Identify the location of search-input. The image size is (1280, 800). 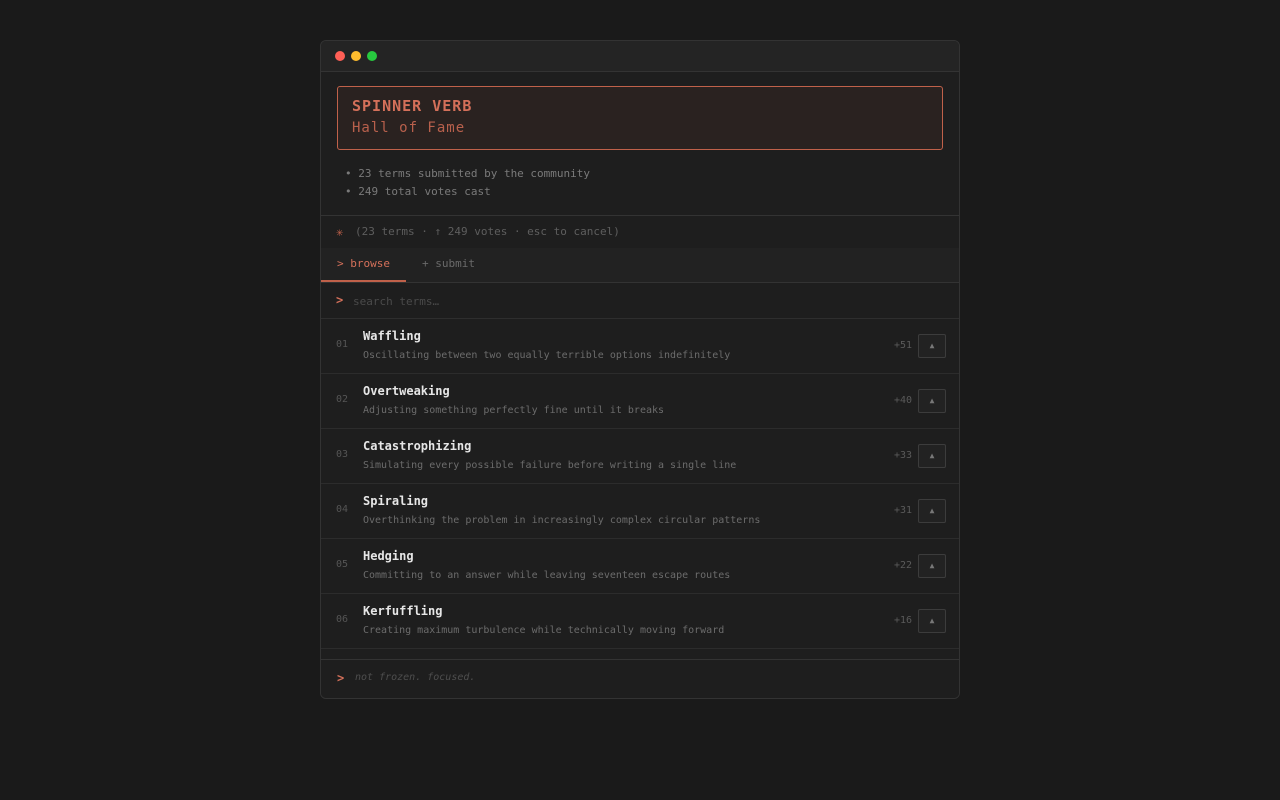
(643, 301).